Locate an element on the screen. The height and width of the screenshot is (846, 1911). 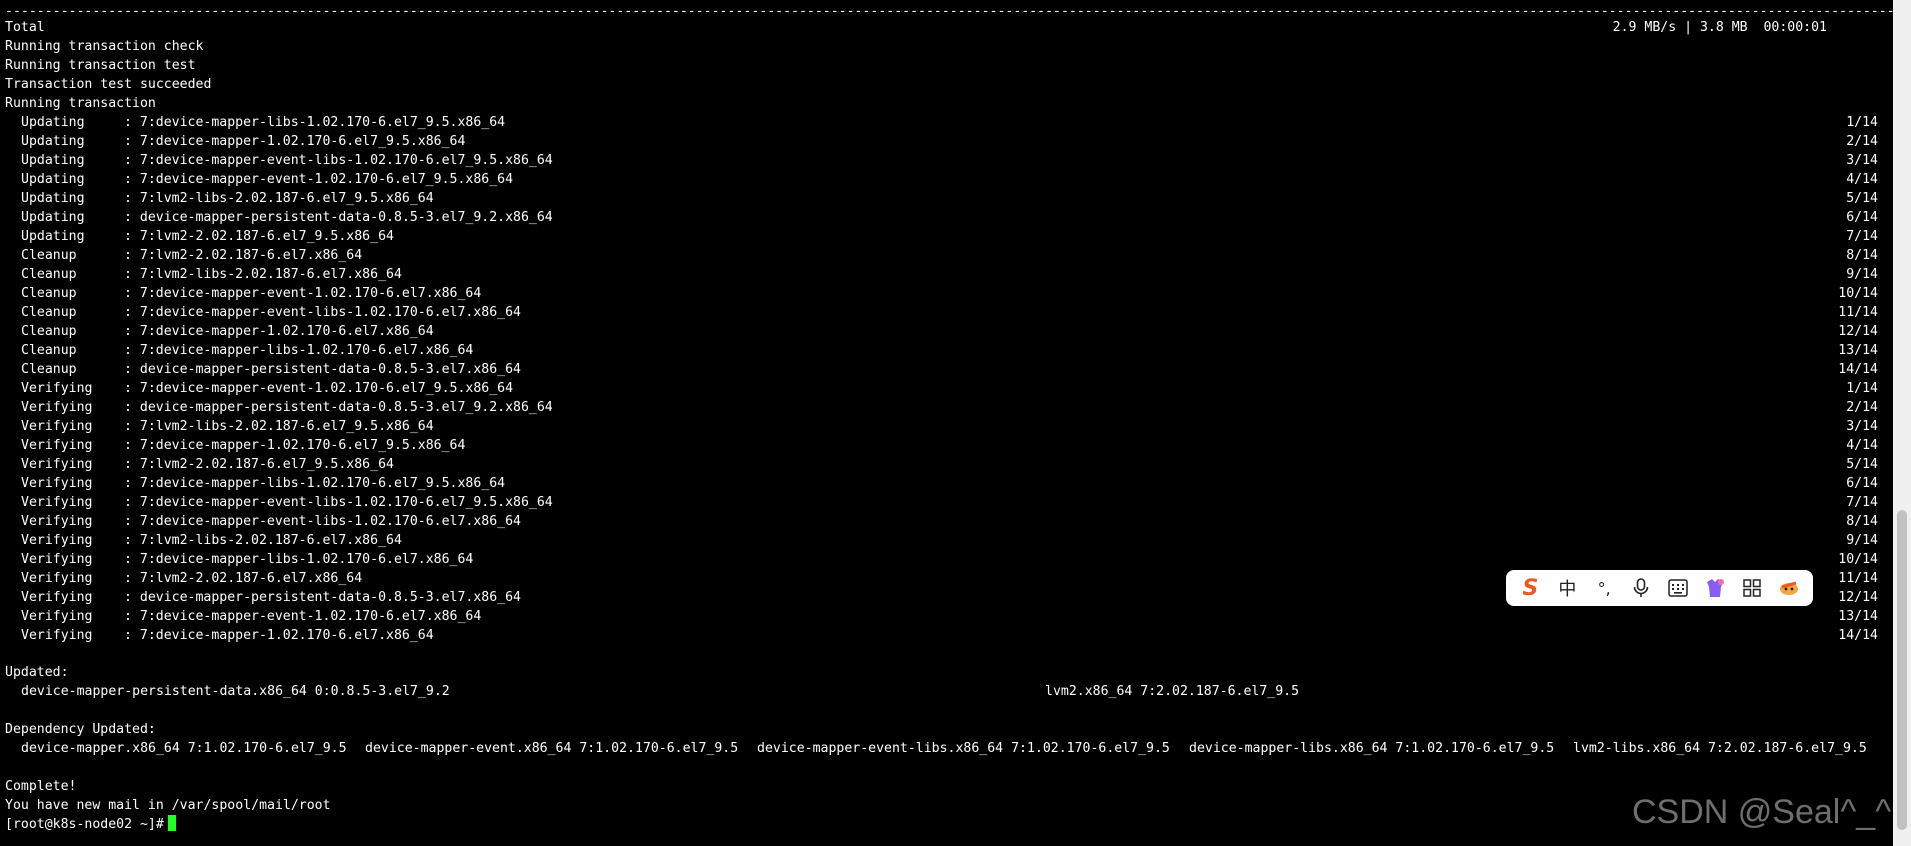
microphone-icon is located at coordinates (1641, 588).